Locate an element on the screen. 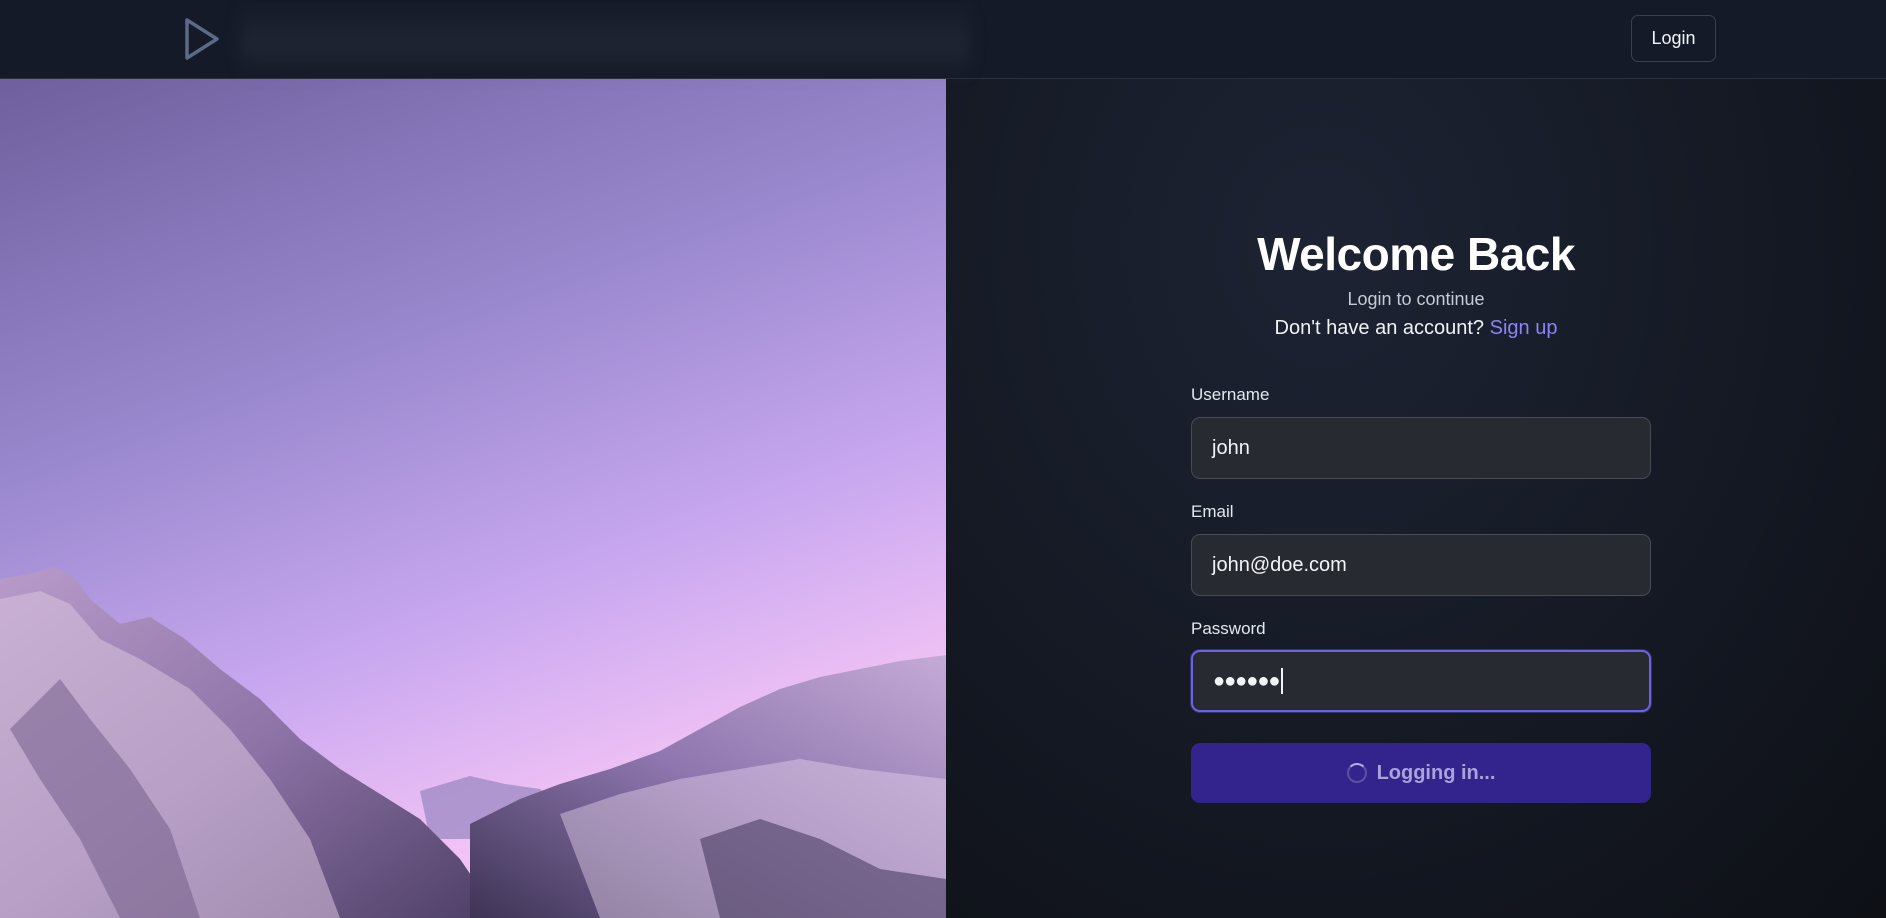 This screenshot has width=1886, height=918. email-field: john@doe.com is located at coordinates (1421, 565).